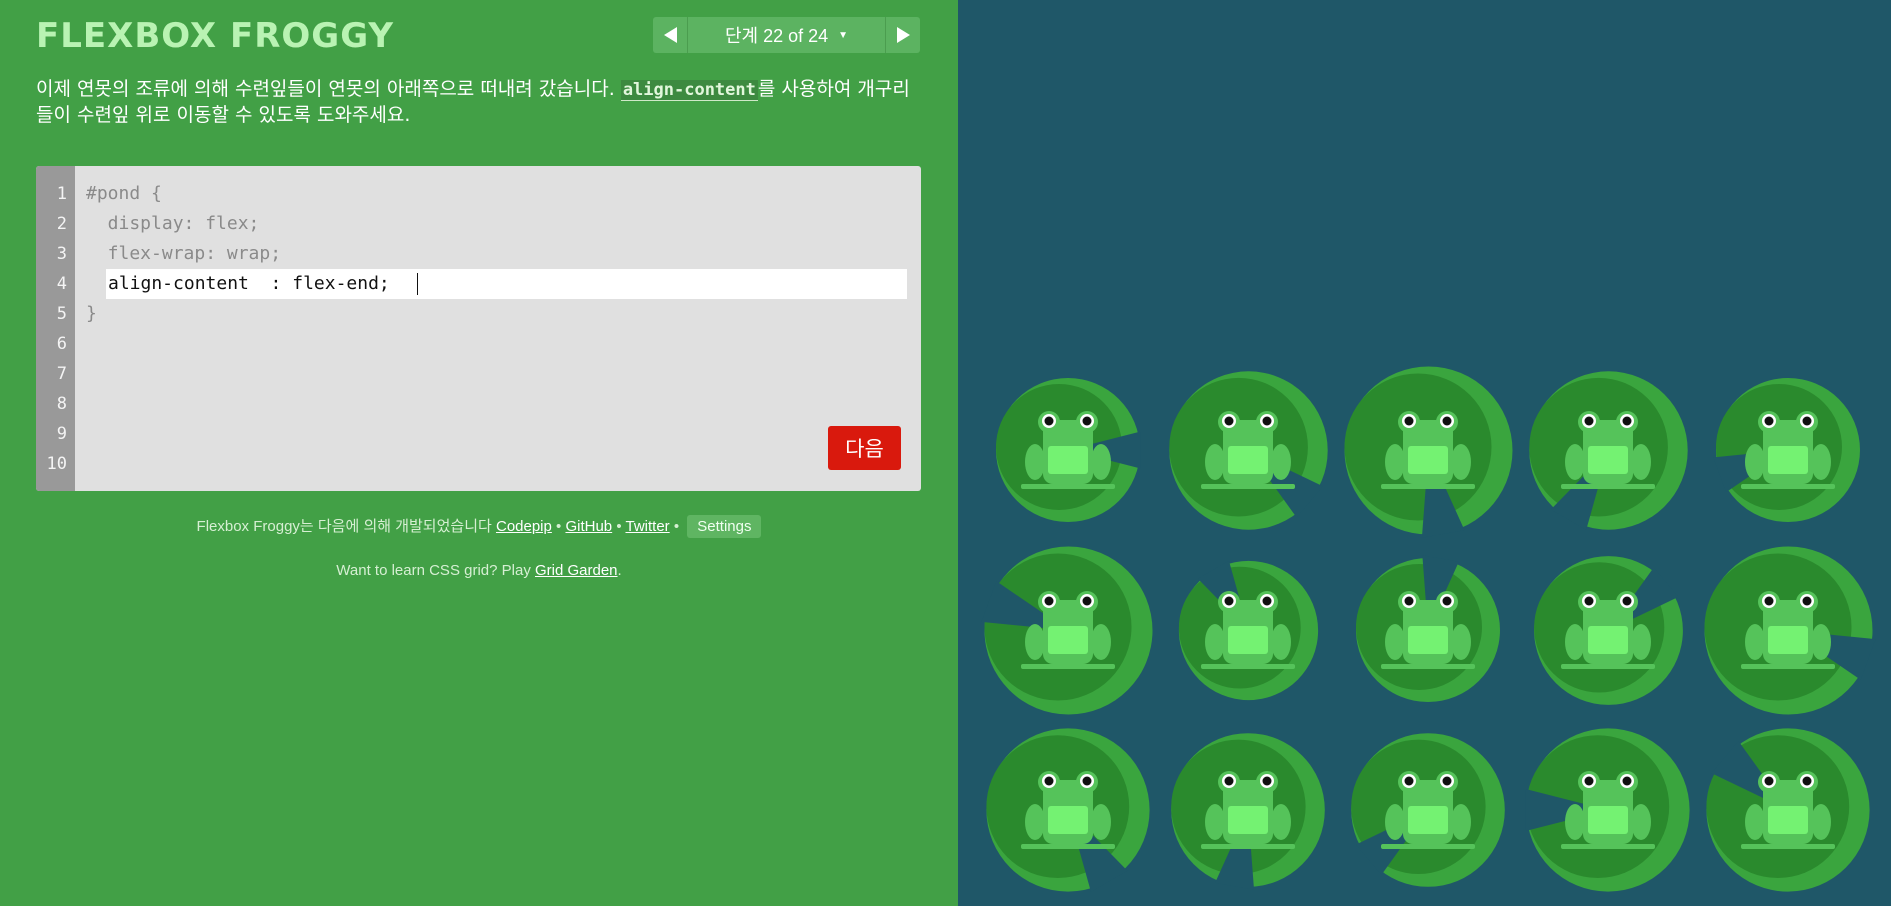  I want to click on twitter-link: Twitter, so click(647, 526).